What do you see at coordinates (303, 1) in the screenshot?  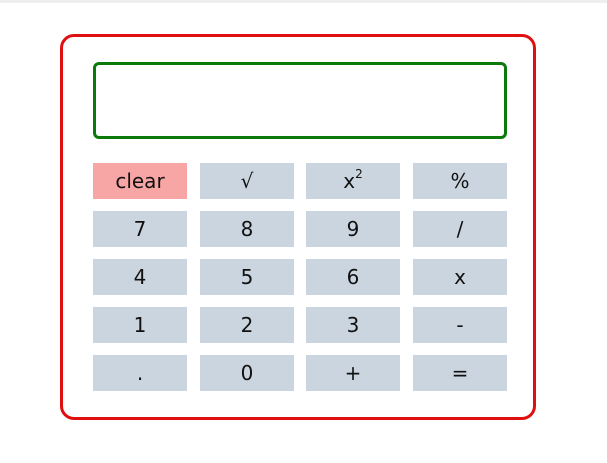 I see `top-divider` at bounding box center [303, 1].